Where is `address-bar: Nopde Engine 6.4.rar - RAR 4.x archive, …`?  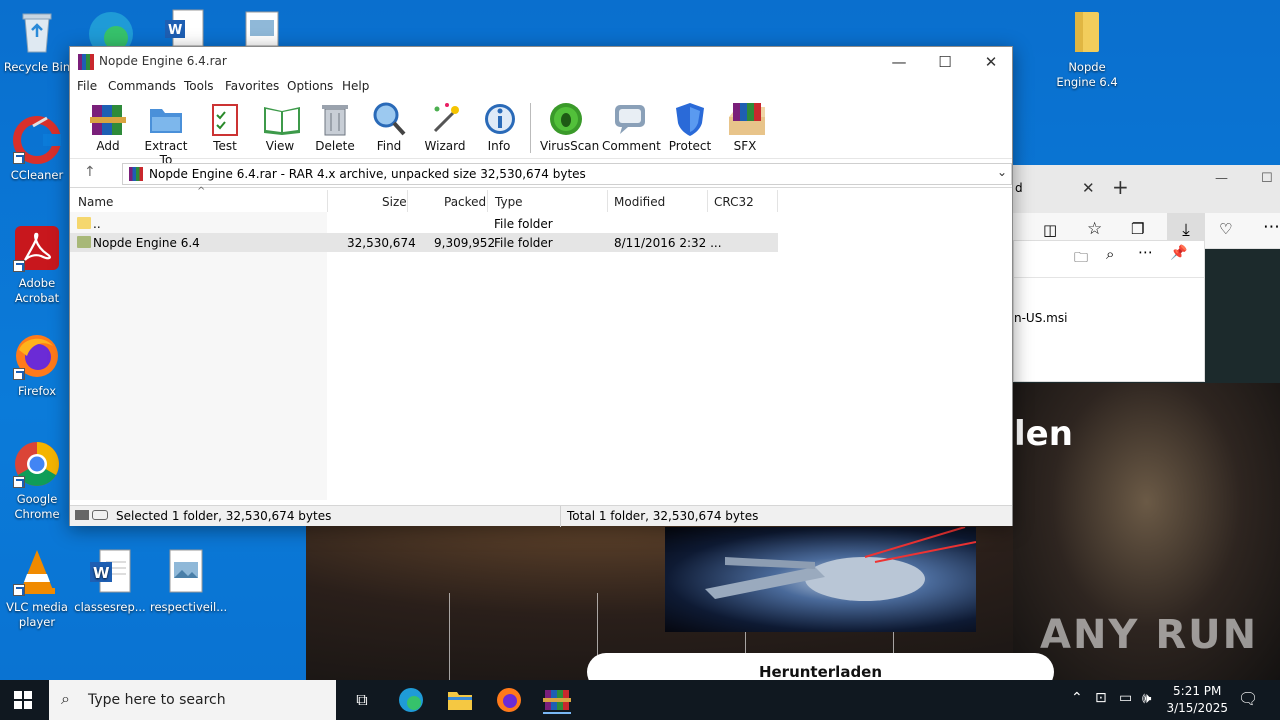 address-bar: Nopde Engine 6.4.rar - RAR 4.x archive, … is located at coordinates (567, 174).